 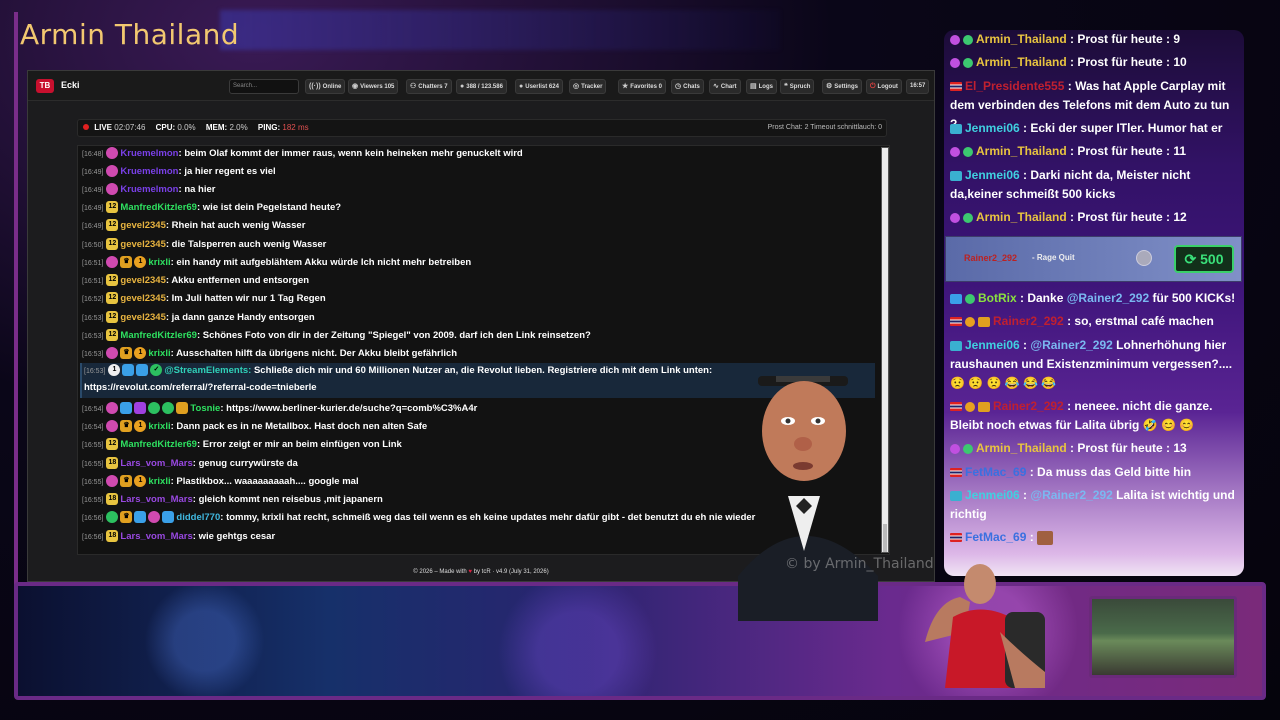 I want to click on spruch-button: ❝ Spruch, so click(x=797, y=86).